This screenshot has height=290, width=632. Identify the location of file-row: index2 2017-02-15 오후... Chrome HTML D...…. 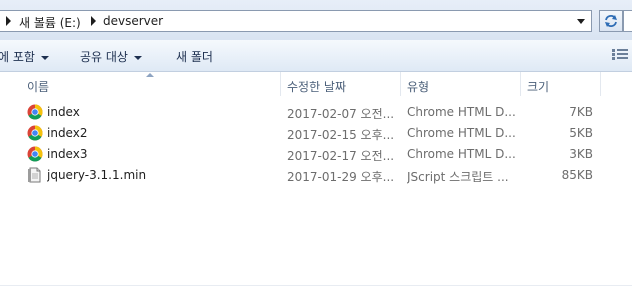
(316, 133).